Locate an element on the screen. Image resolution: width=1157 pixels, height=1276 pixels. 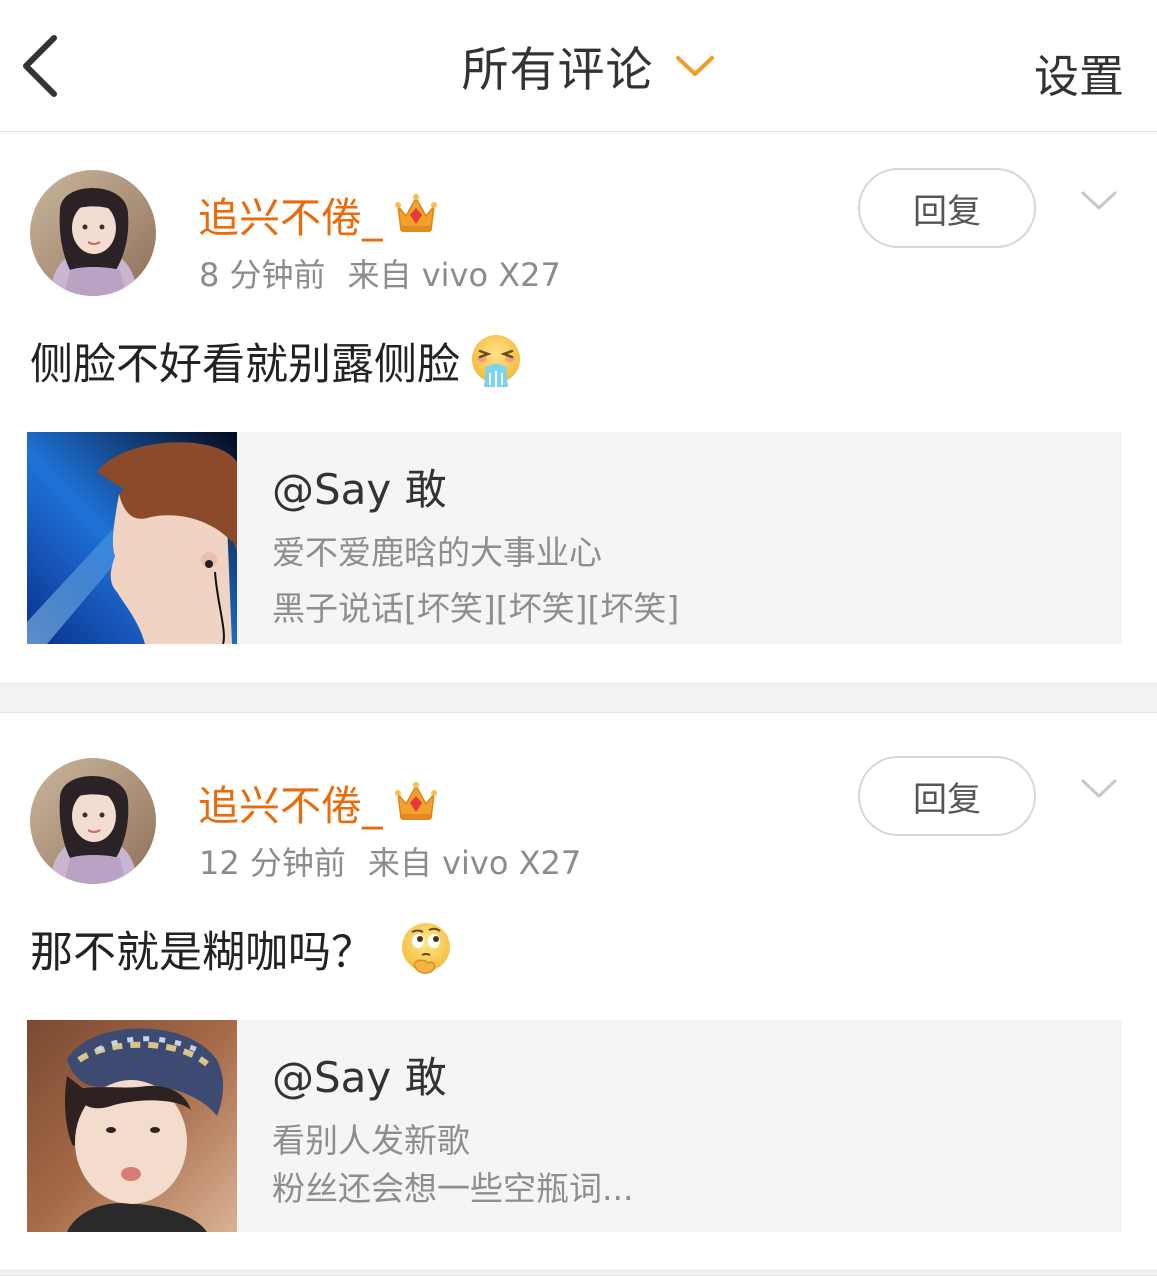
quoted-post-line: 黑子说话[坏笑][坏笑][坏笑] is located at coordinates (476, 608).